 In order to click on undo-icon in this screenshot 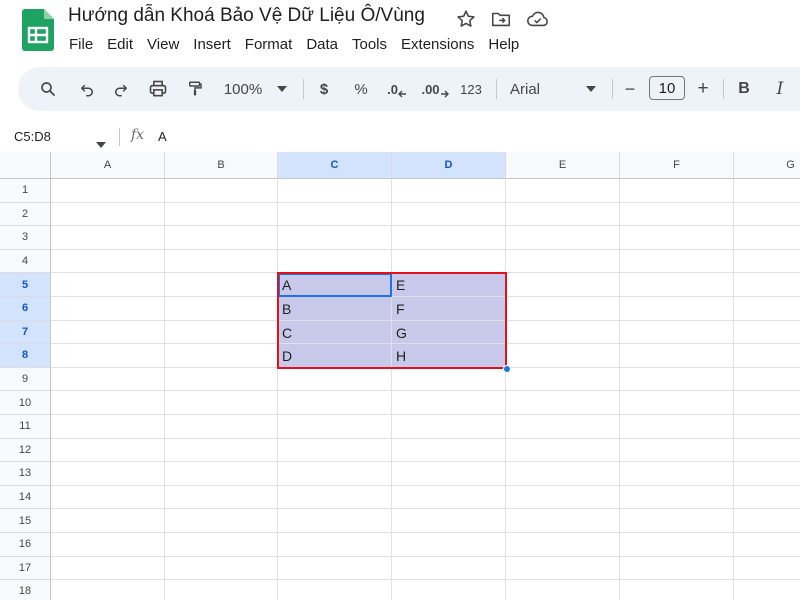, I will do `click(87, 89)`.